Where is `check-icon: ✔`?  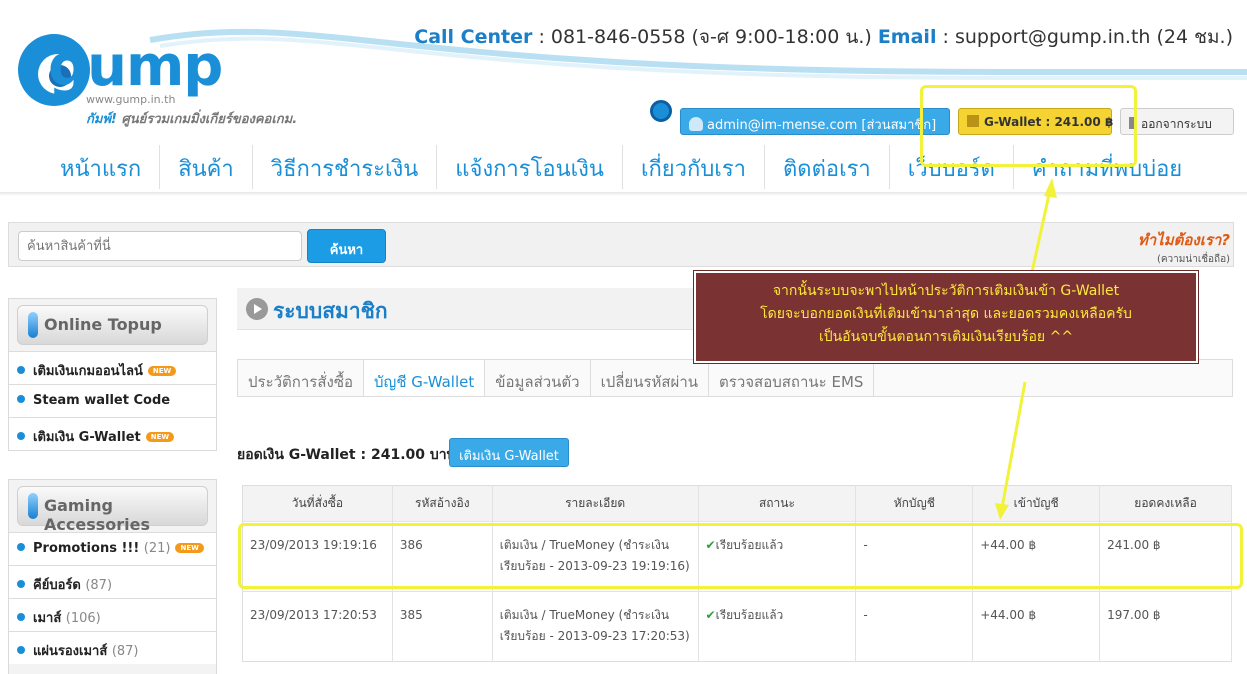 check-icon: ✔ is located at coordinates (710, 615).